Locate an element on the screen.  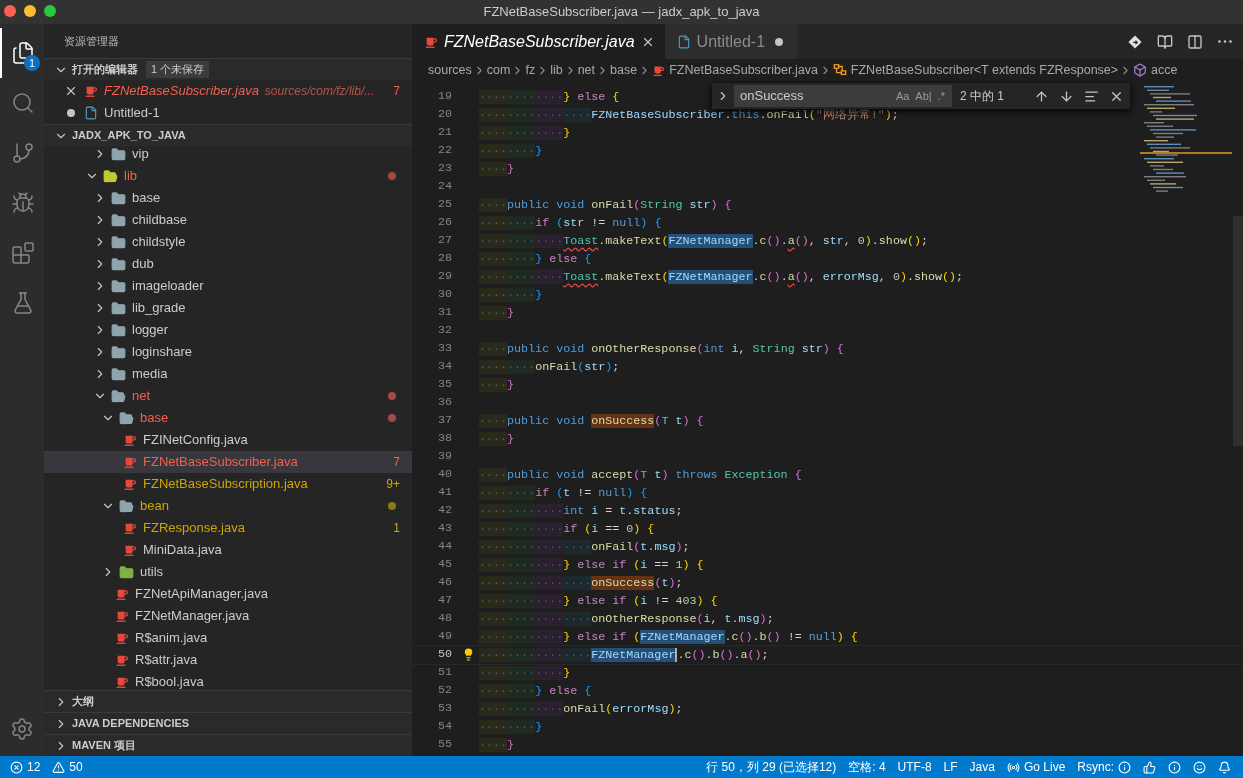
problem-count: 1 is located at coordinates (396, 528).